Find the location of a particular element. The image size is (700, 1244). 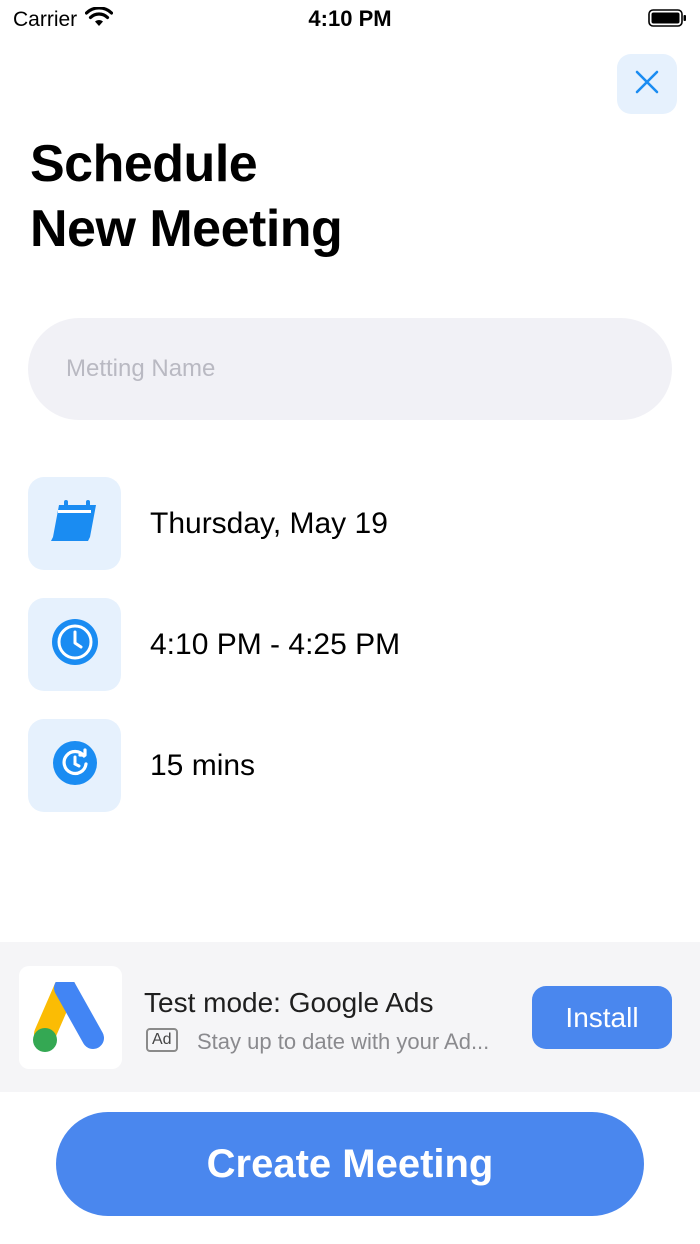

clock-icon is located at coordinates (75, 644).